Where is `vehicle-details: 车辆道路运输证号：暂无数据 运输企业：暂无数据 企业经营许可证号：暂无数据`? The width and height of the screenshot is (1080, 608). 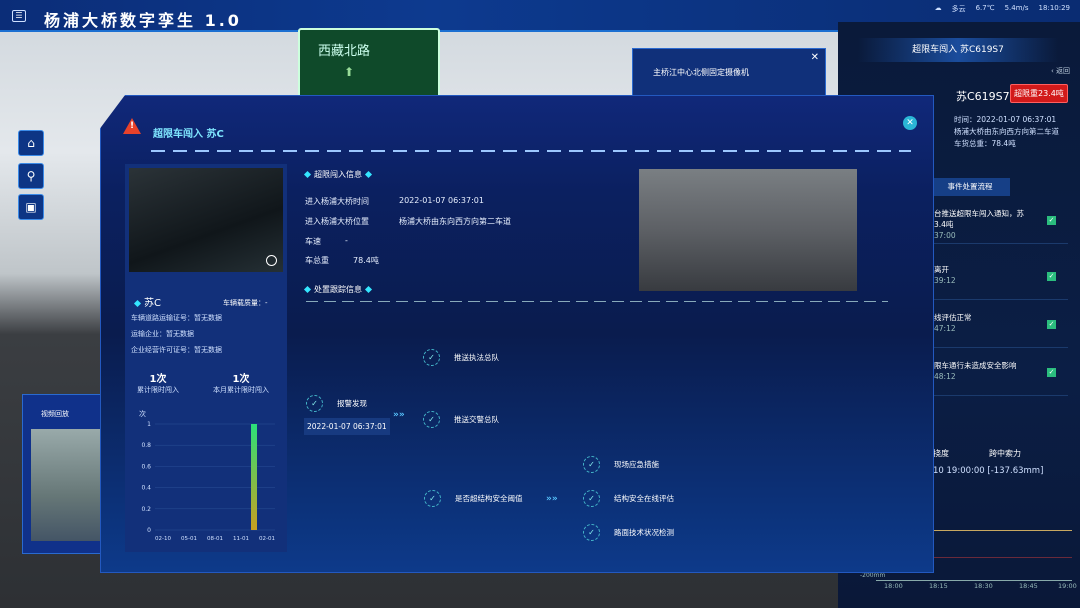 vehicle-details: 车辆道路运输证号：暂无数据 运输企业：暂无数据 企业经营许可证号：暂无数据 is located at coordinates (176, 334).